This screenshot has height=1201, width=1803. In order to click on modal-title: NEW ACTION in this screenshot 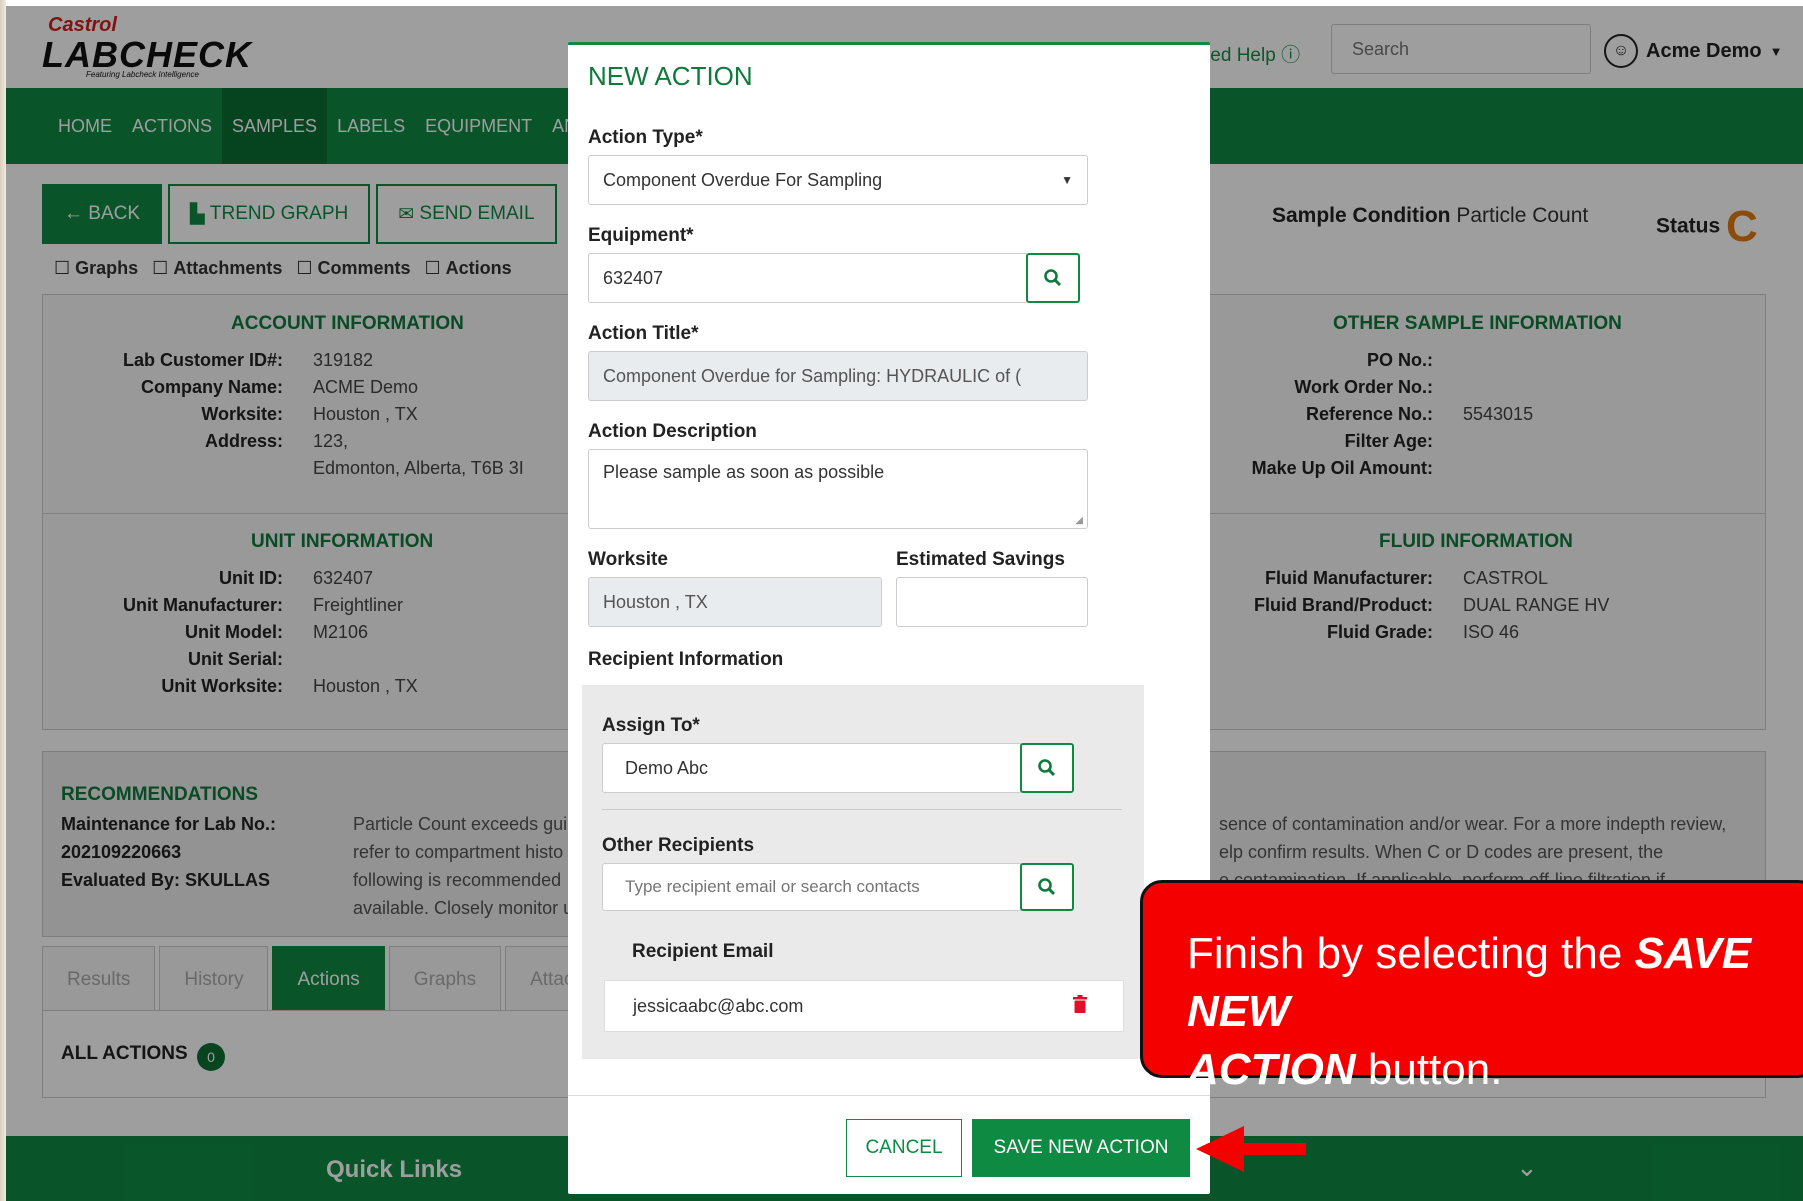, I will do `click(670, 76)`.